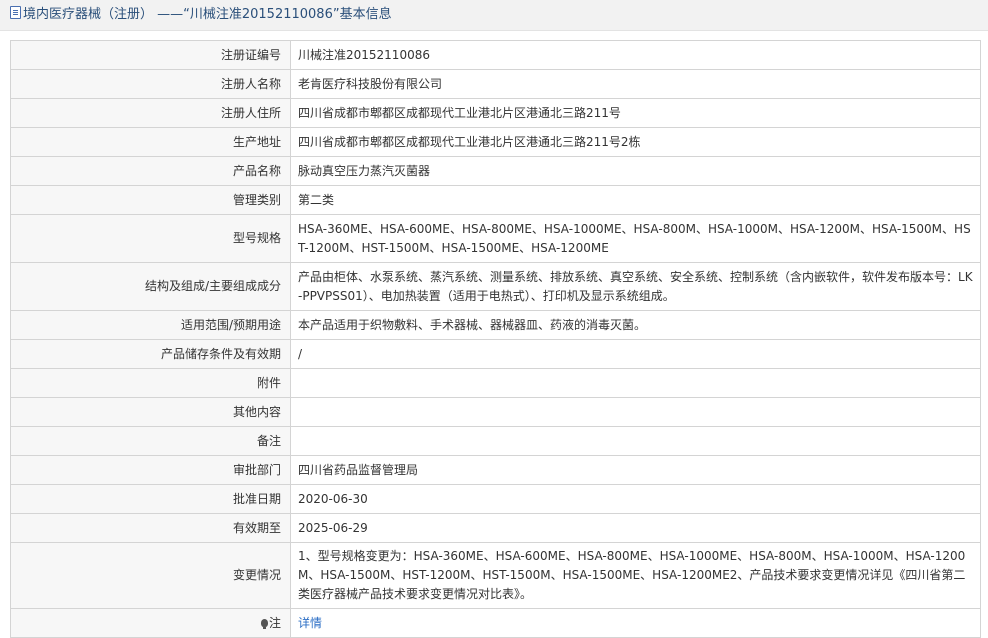 The height and width of the screenshot is (638, 988). Describe the element at coordinates (264, 623) in the screenshot. I see `lightbulb-icon` at that location.